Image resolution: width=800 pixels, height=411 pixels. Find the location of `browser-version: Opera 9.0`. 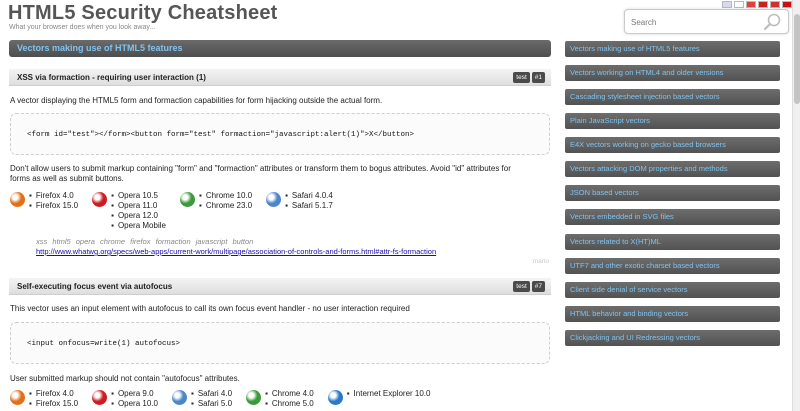

browser-version: Opera 9.0 is located at coordinates (134, 394).